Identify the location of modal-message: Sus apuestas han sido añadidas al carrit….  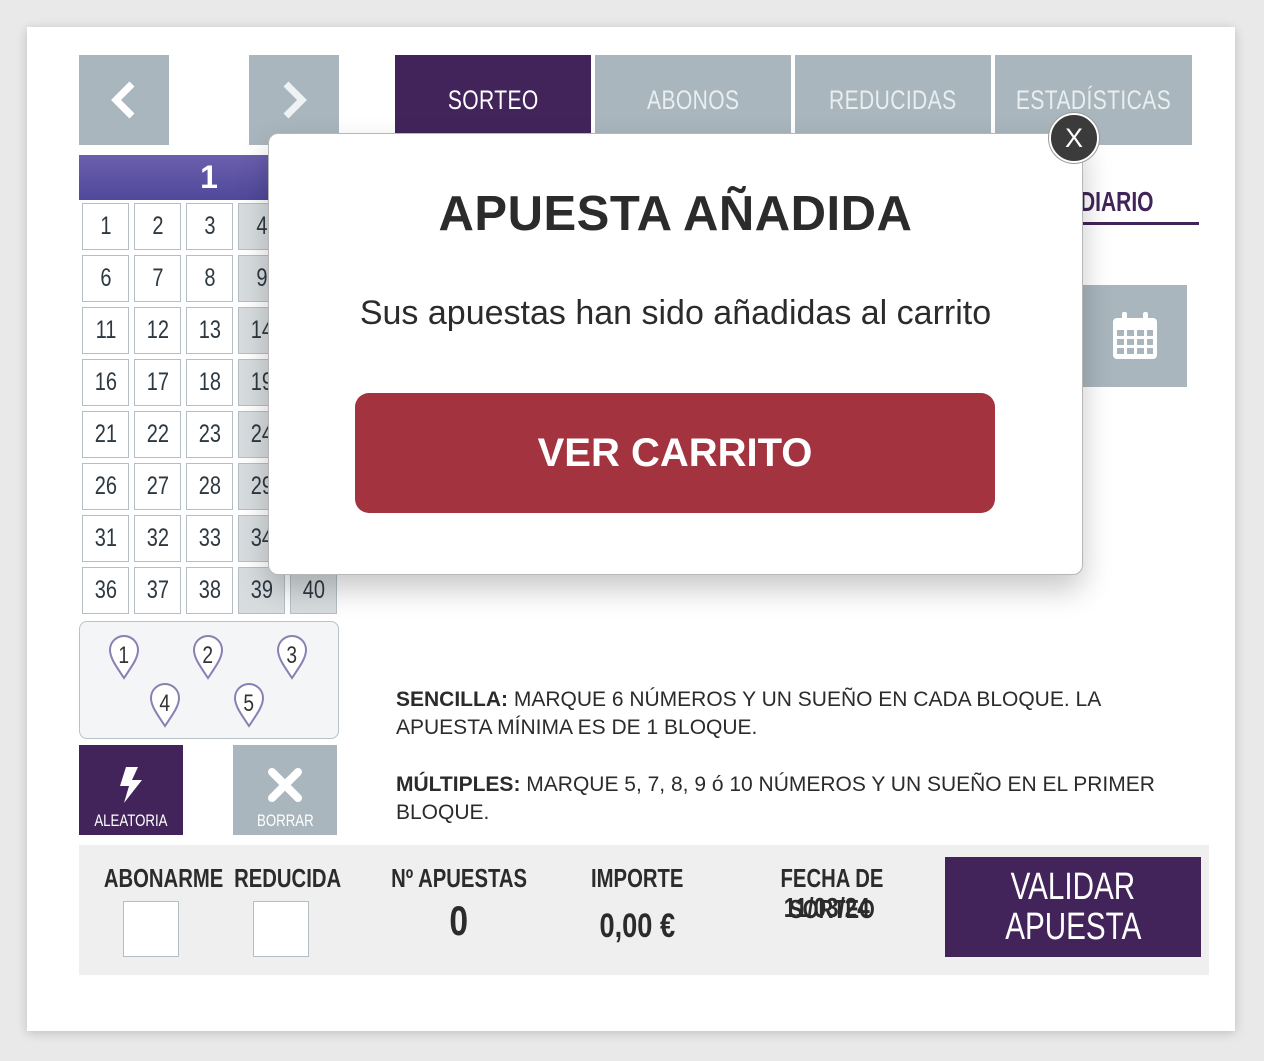
(675, 313).